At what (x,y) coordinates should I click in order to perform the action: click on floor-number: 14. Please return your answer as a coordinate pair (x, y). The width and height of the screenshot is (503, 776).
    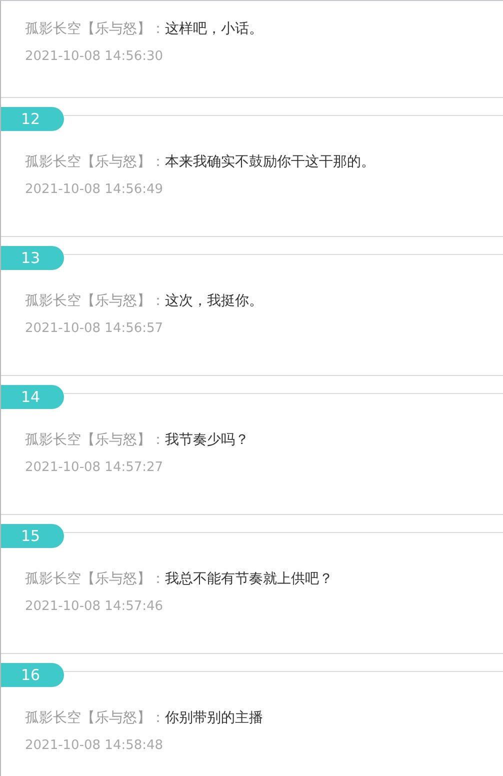
    Looking at the image, I should click on (32, 397).